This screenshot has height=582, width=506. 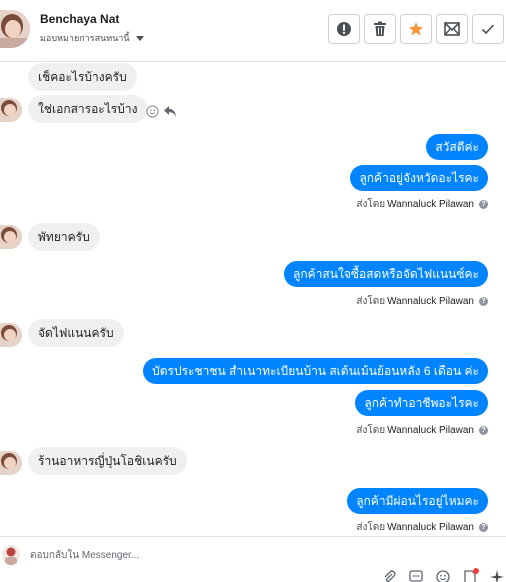 I want to click on incoming-message: จัดไฟแนนครับ, so click(x=76, y=333).